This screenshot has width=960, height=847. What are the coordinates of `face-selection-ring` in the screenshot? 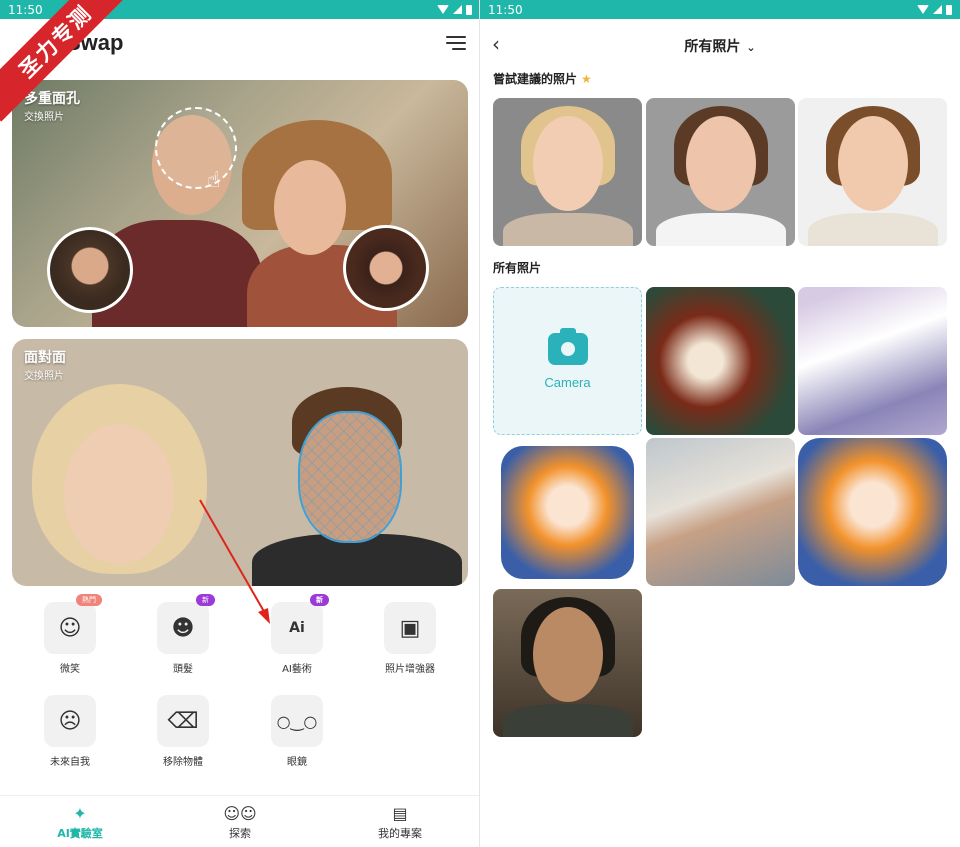 It's located at (196, 148).